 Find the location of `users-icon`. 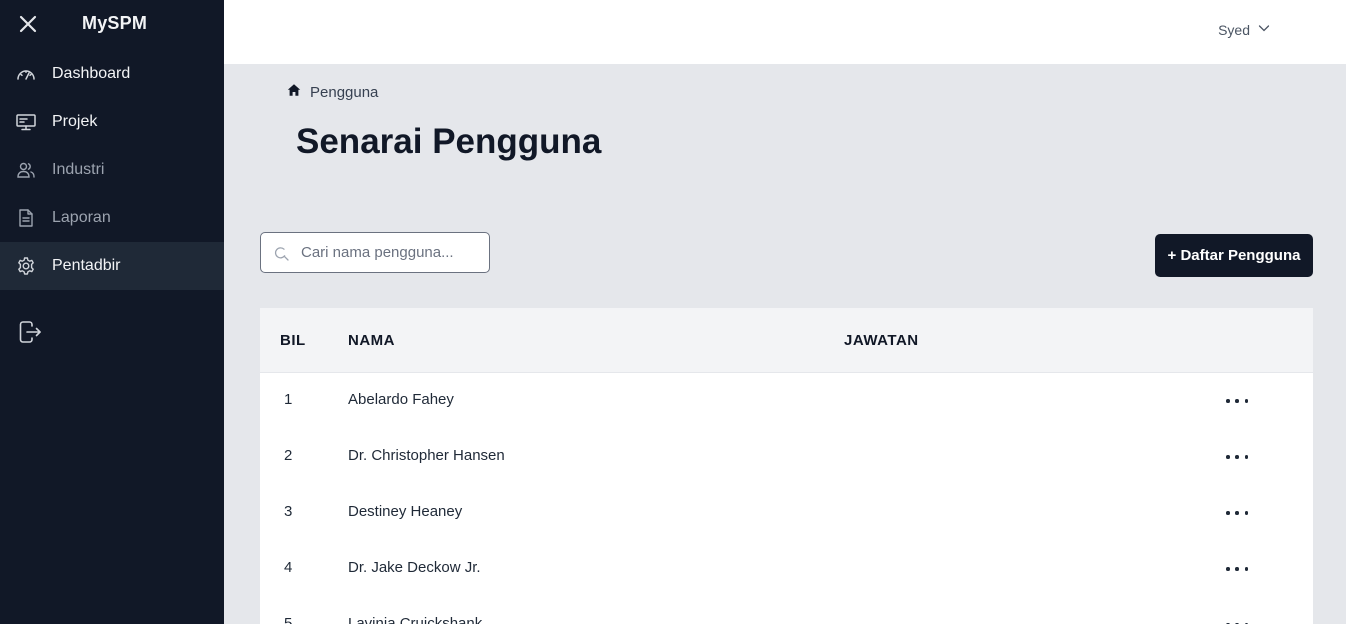

users-icon is located at coordinates (26, 170).